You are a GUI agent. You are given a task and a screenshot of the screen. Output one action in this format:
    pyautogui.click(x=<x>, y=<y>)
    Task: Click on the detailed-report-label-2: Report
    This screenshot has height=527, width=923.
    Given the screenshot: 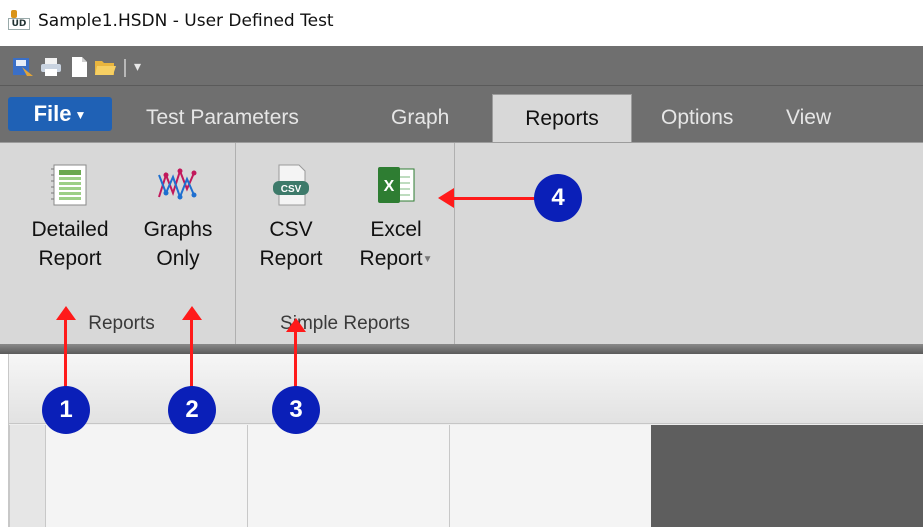 What is the action you would take?
    pyautogui.click(x=70, y=258)
    